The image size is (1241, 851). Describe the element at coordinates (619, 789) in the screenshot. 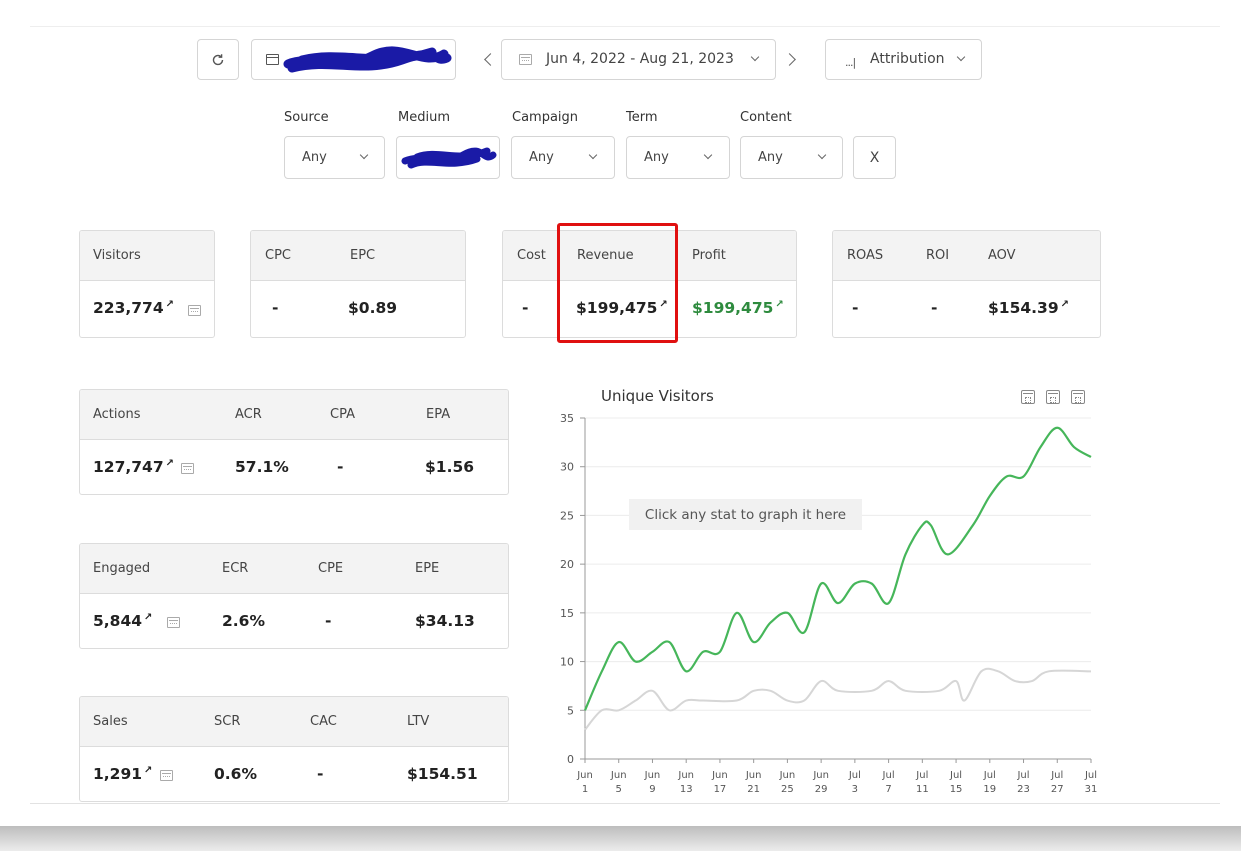

I see `x-tick-label: 5` at that location.